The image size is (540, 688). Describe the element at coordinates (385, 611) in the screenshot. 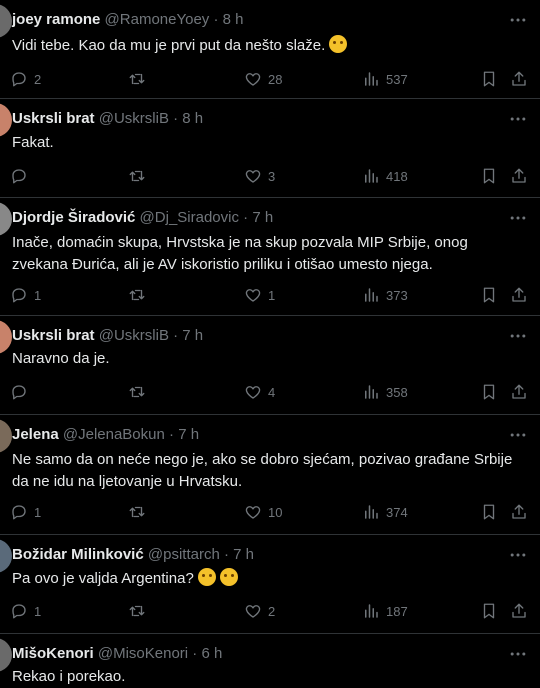

I see `views-button: 187` at that location.